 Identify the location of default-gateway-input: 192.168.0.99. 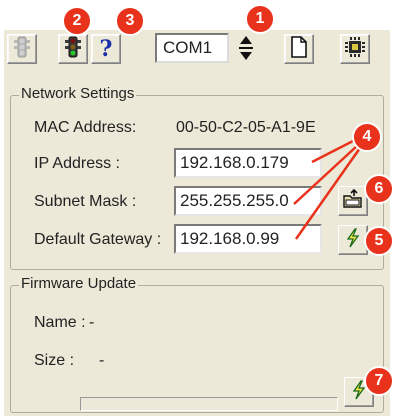
(248, 239).